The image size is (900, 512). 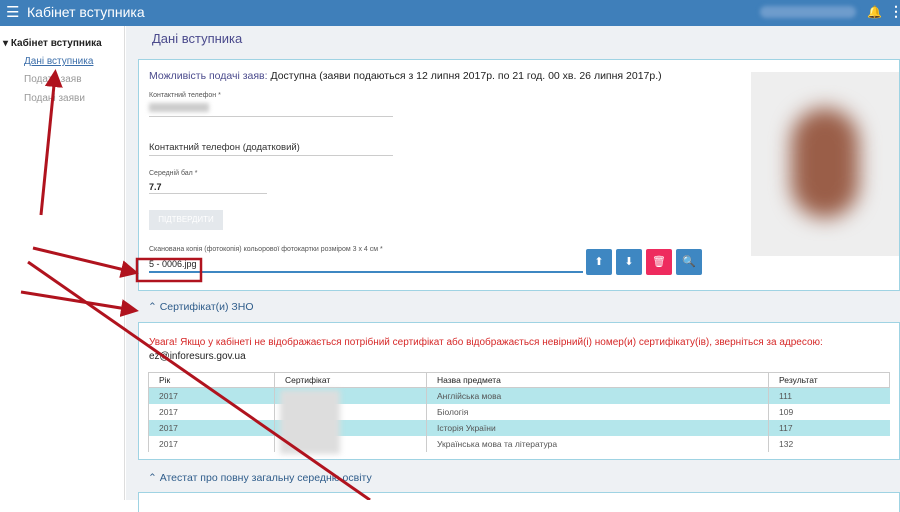 What do you see at coordinates (597, 411) in the screenshot?
I see `cell-subject: Біологія` at bounding box center [597, 411].